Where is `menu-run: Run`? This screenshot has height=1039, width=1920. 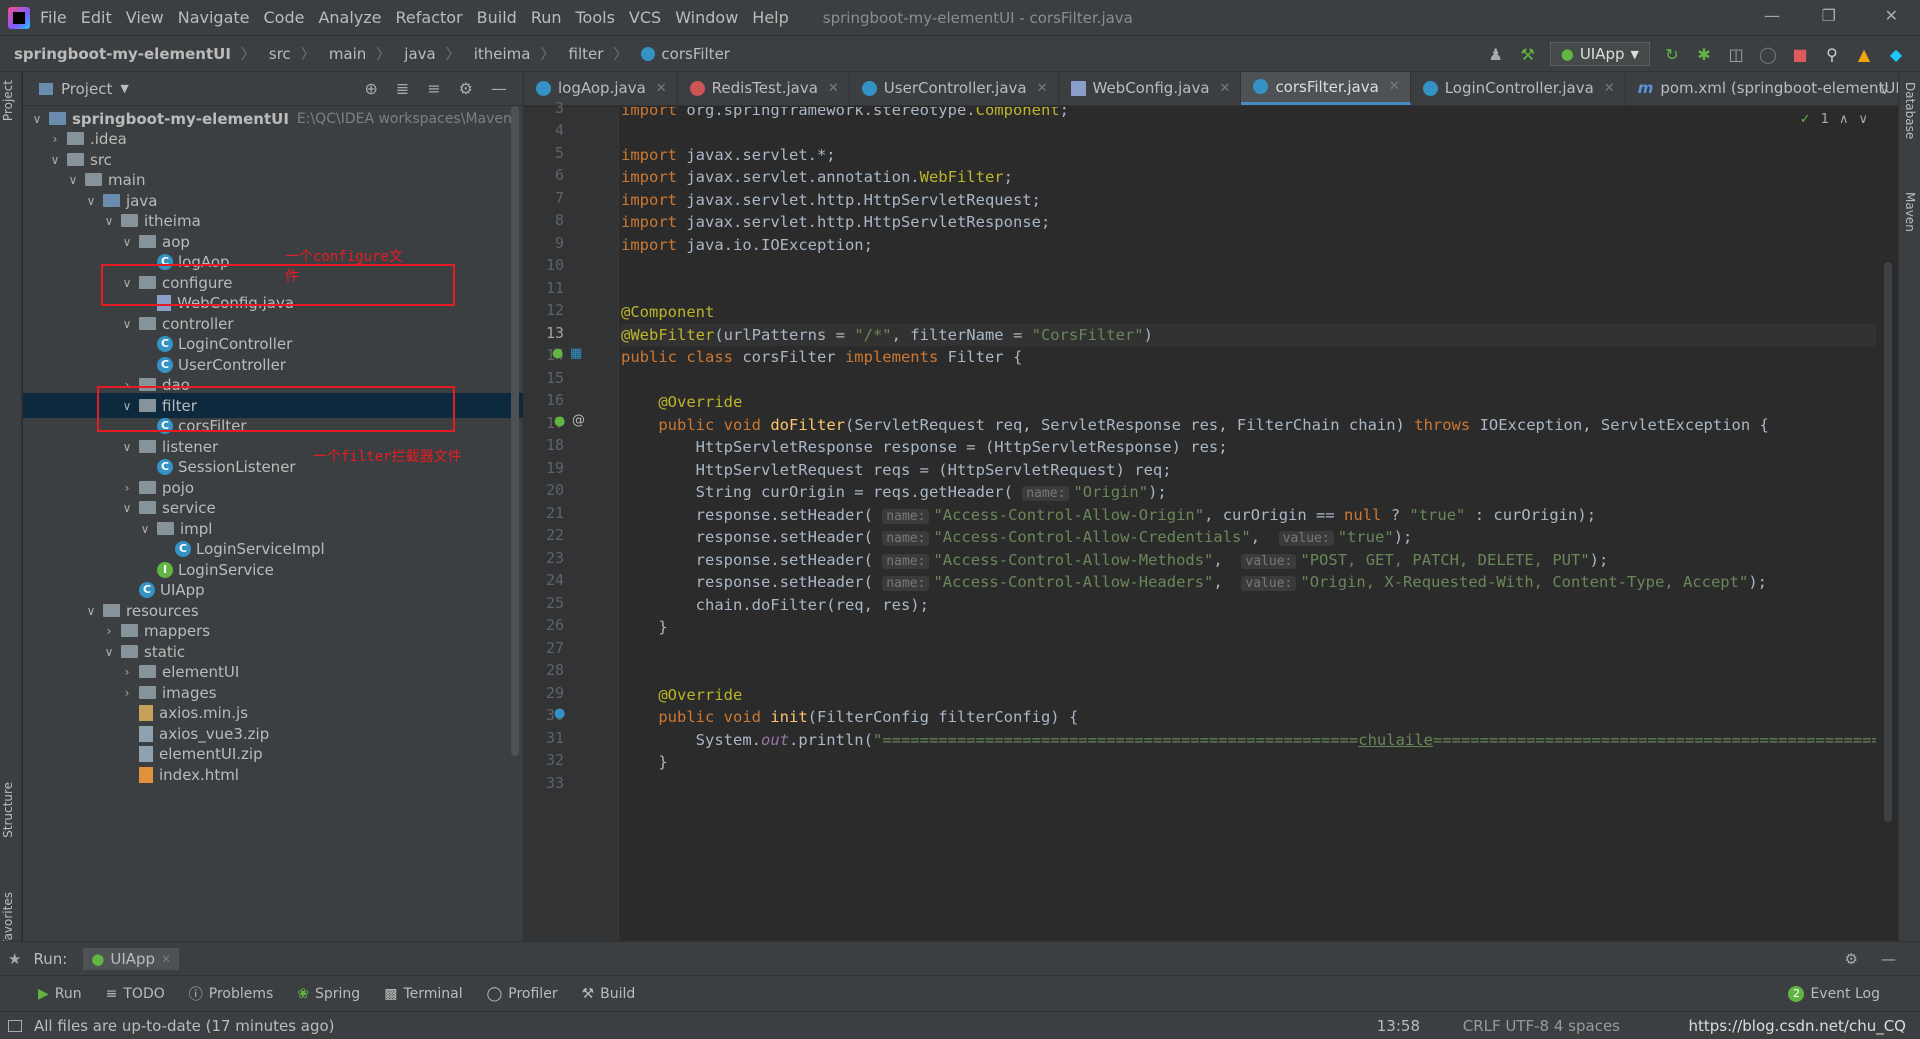
menu-run: Run is located at coordinates (546, 17).